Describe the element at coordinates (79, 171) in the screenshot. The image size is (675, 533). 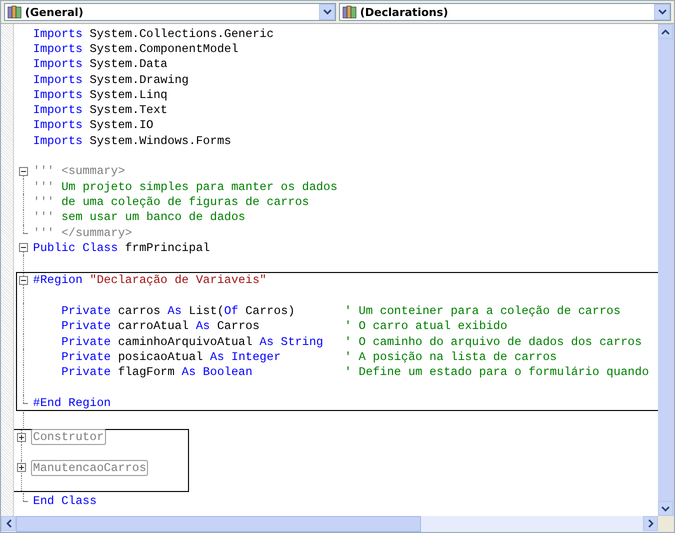
I see `code-line: ''' <summary>` at that location.